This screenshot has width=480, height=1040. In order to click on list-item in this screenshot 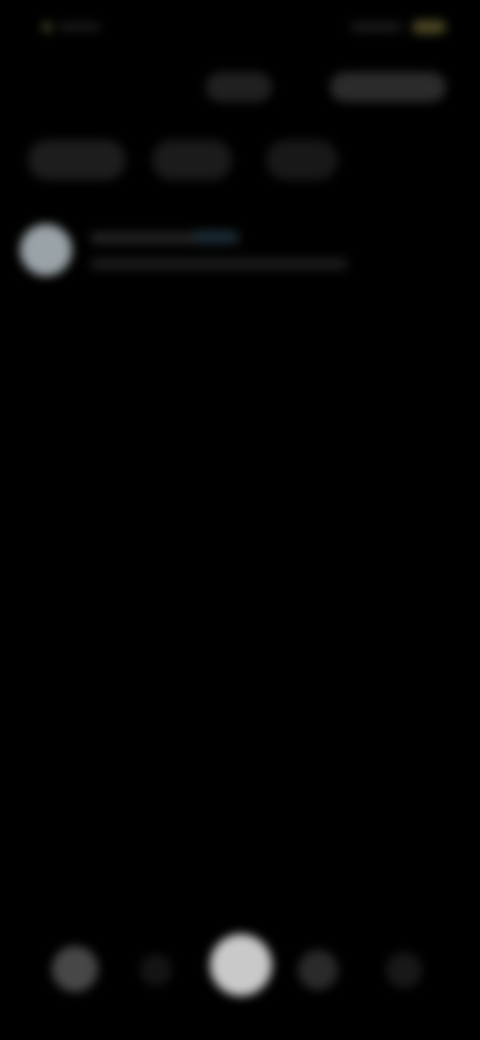, I will do `click(184, 253)`.